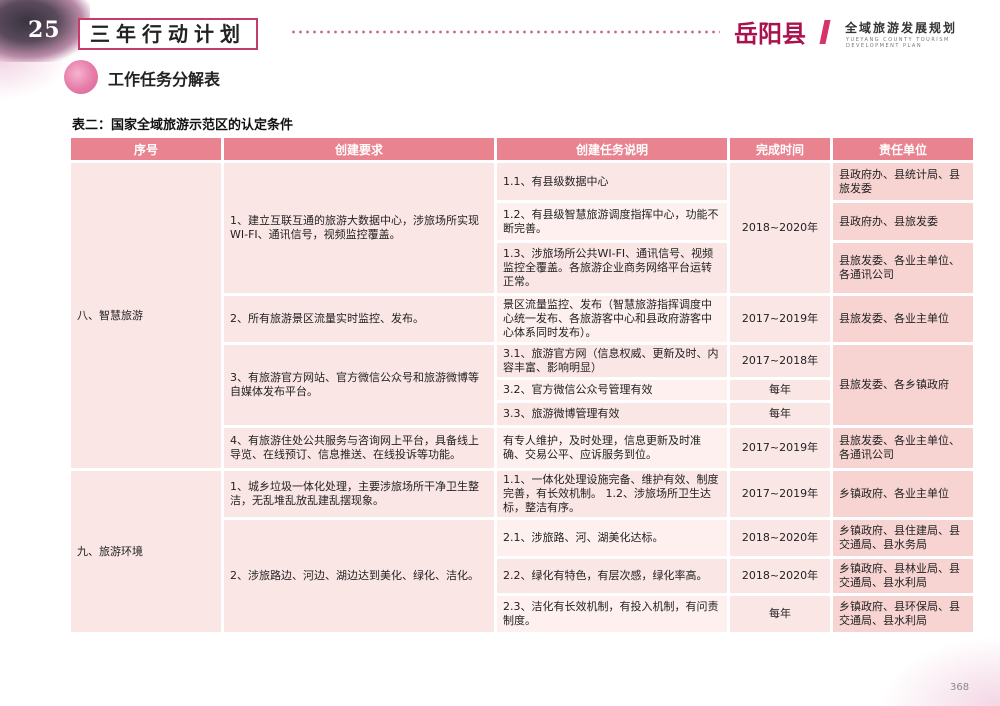 This screenshot has height=706, width=1000. I want to click on unit-cell: 县旅发委、各业主单位, so click(903, 319).